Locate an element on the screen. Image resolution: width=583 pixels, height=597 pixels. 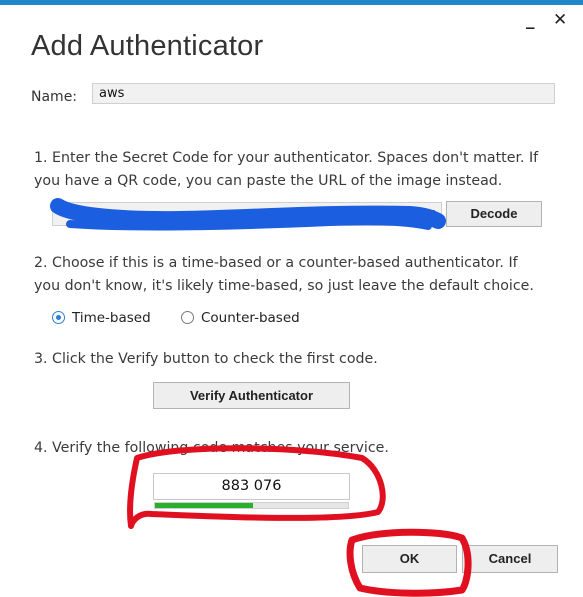
minimize-button: _ is located at coordinates (530, 20).